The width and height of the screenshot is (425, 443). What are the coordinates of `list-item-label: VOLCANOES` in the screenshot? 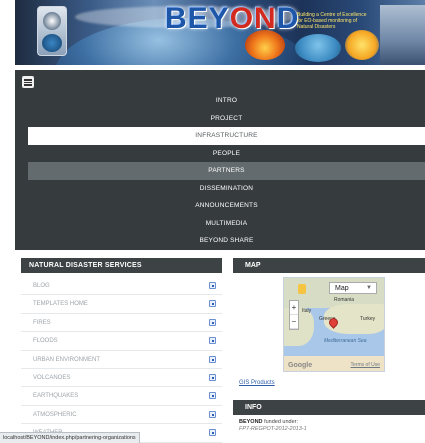 It's located at (52, 377).